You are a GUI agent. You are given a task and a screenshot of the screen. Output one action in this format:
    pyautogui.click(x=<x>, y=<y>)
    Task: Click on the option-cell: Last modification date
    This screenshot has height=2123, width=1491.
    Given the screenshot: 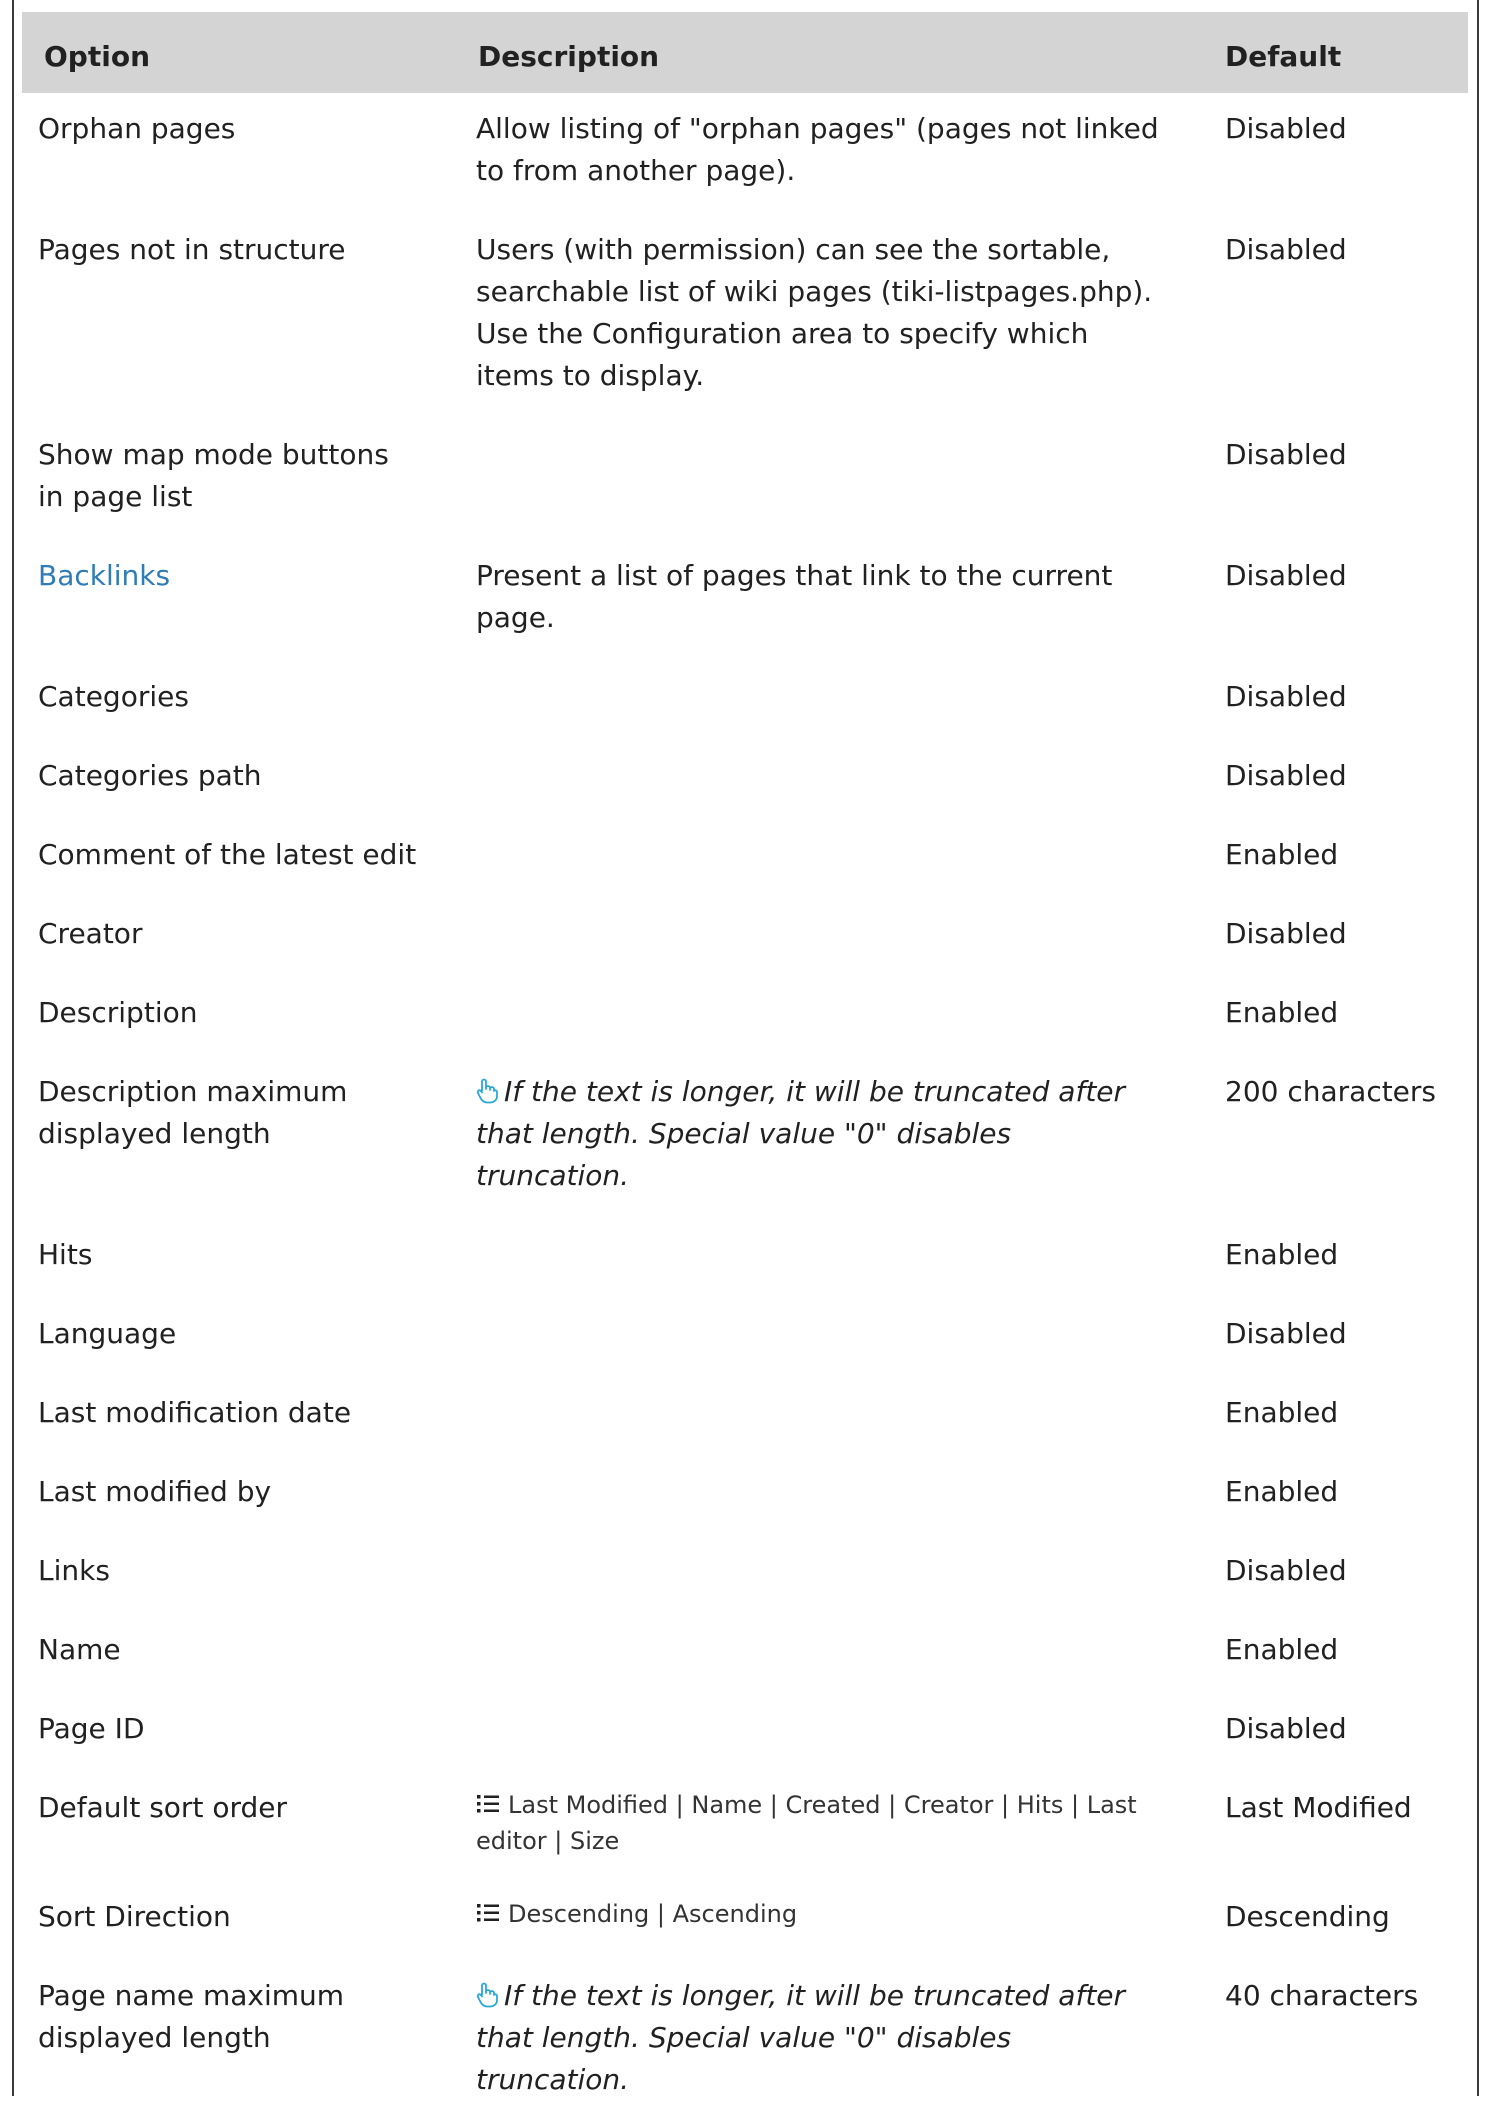 What is the action you would take?
    pyautogui.click(x=195, y=1412)
    